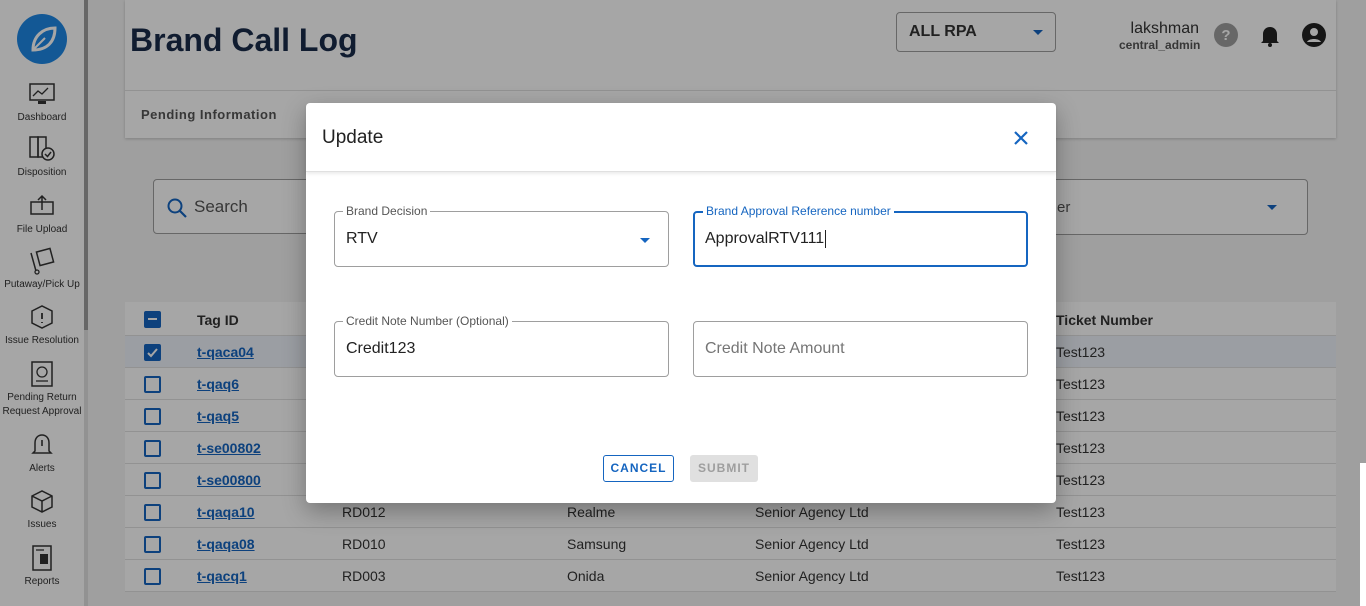 The image size is (1366, 606). What do you see at coordinates (638, 468) in the screenshot?
I see `cancel-button: CANCEL` at bounding box center [638, 468].